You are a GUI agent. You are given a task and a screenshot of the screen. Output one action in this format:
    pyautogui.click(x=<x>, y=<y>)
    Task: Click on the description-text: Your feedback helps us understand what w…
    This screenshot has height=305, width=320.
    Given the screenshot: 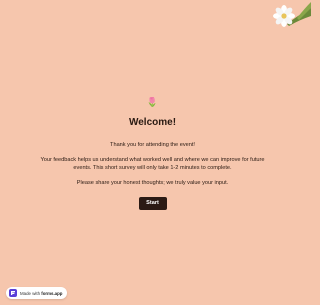 What is the action you would take?
    pyautogui.click(x=152, y=164)
    